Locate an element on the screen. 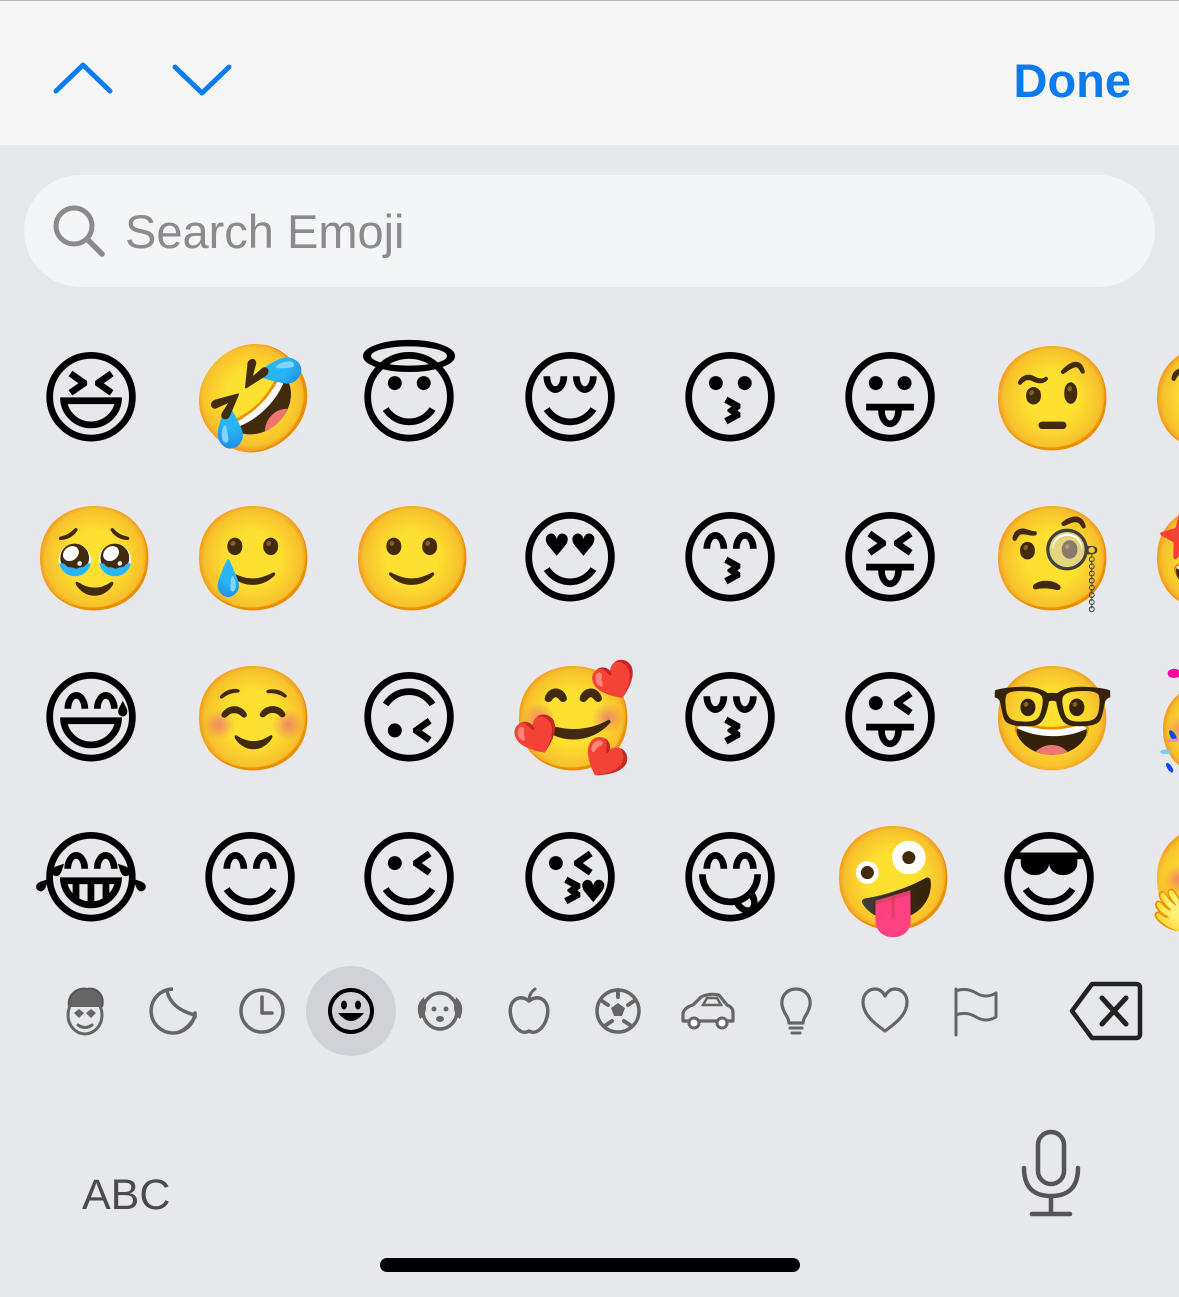 This screenshot has width=1179, height=1297. next-field-button is located at coordinates (202, 81).